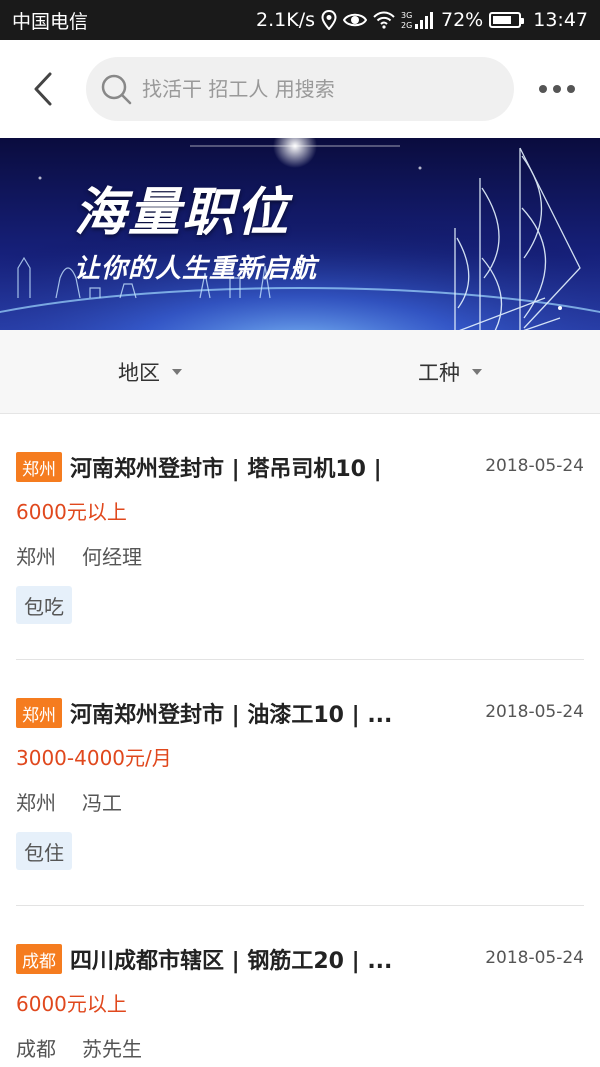 This screenshot has height=1067, width=600. I want to click on job-title: 河南郑州登封市 | 塔吊司机10 |, so click(226, 469).